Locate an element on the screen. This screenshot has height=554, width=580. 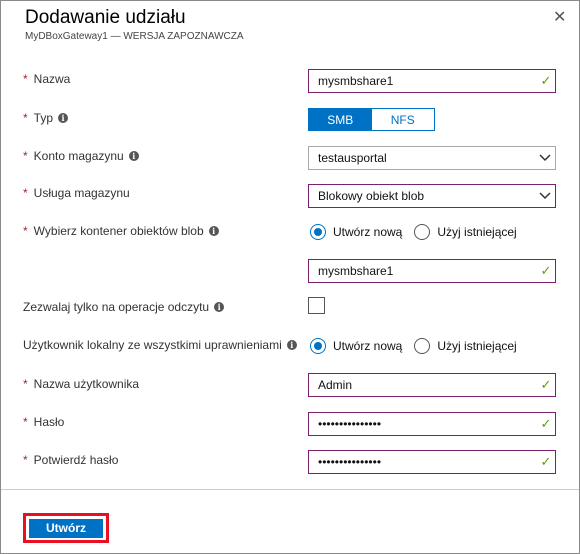
password-label-text: Hasło is located at coordinates (49, 422).